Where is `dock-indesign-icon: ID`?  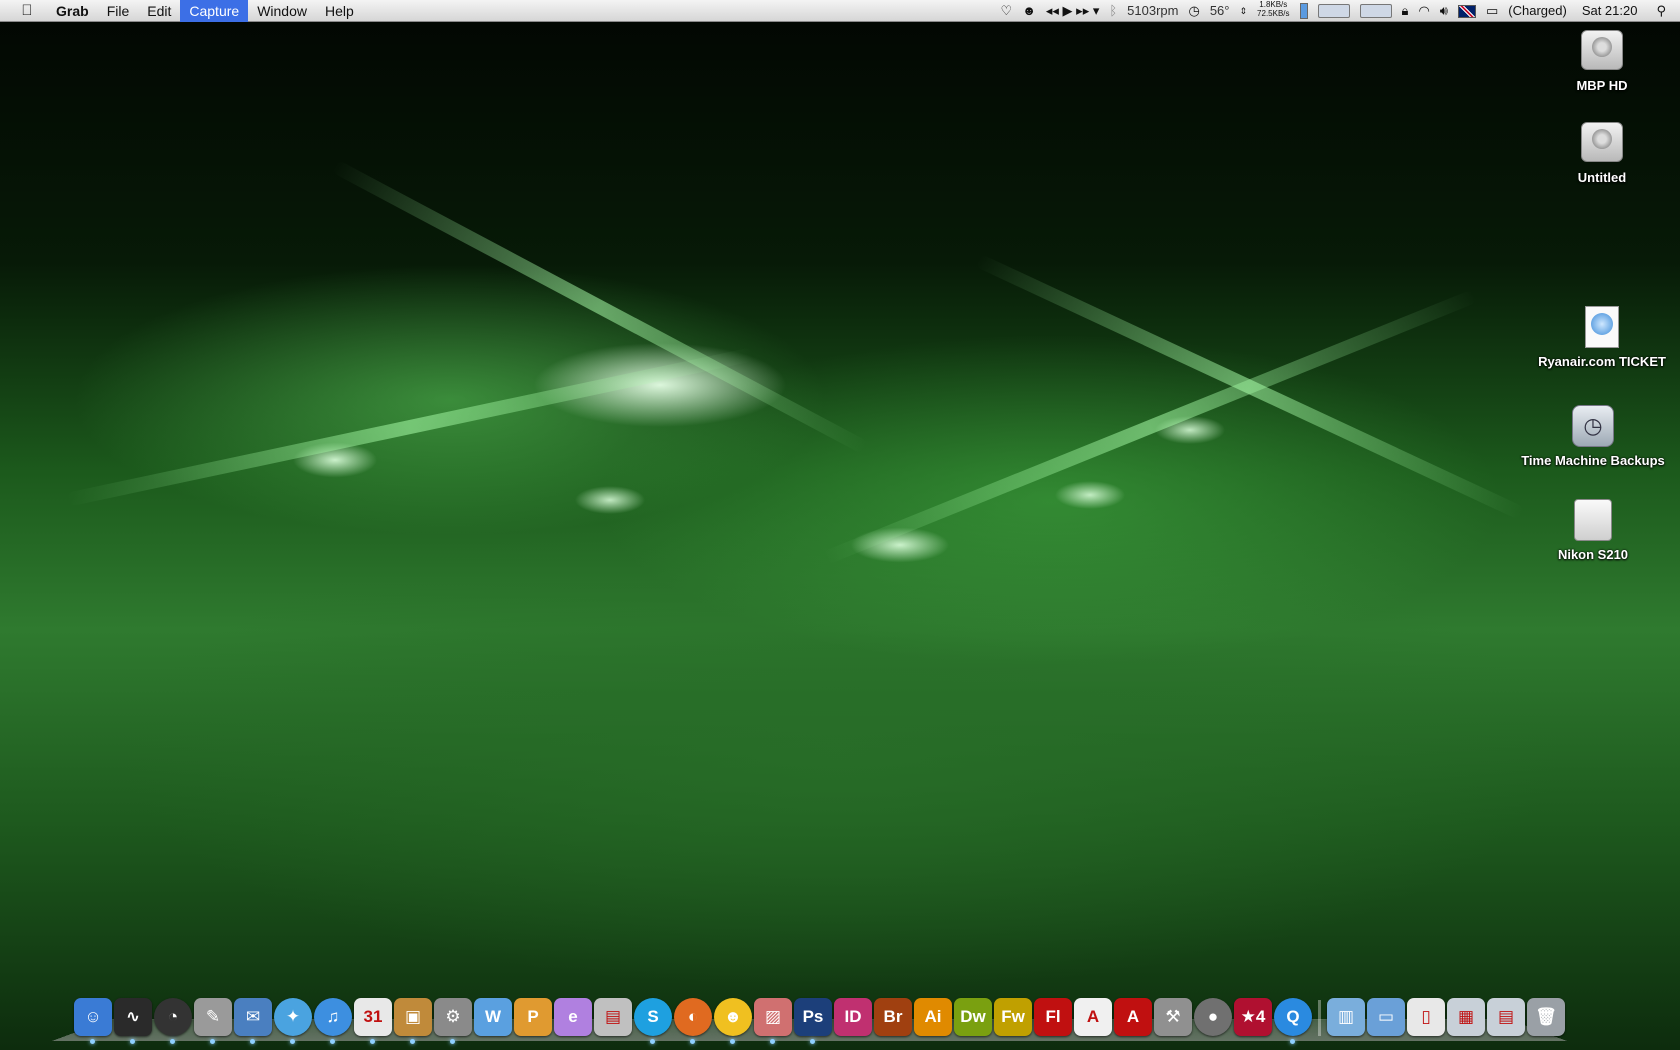
dock-indesign-icon: ID is located at coordinates (853, 1017).